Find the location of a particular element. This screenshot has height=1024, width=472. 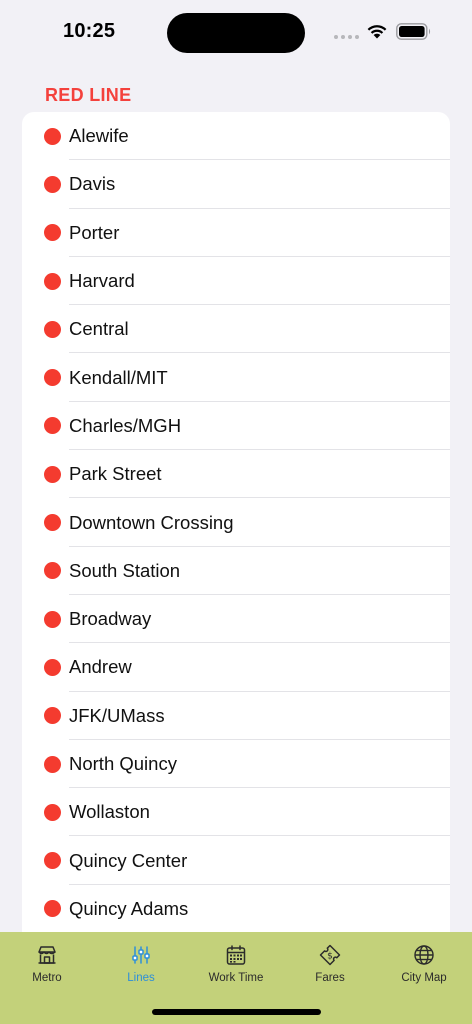

tab-lines: Lines is located at coordinates (141, 962).